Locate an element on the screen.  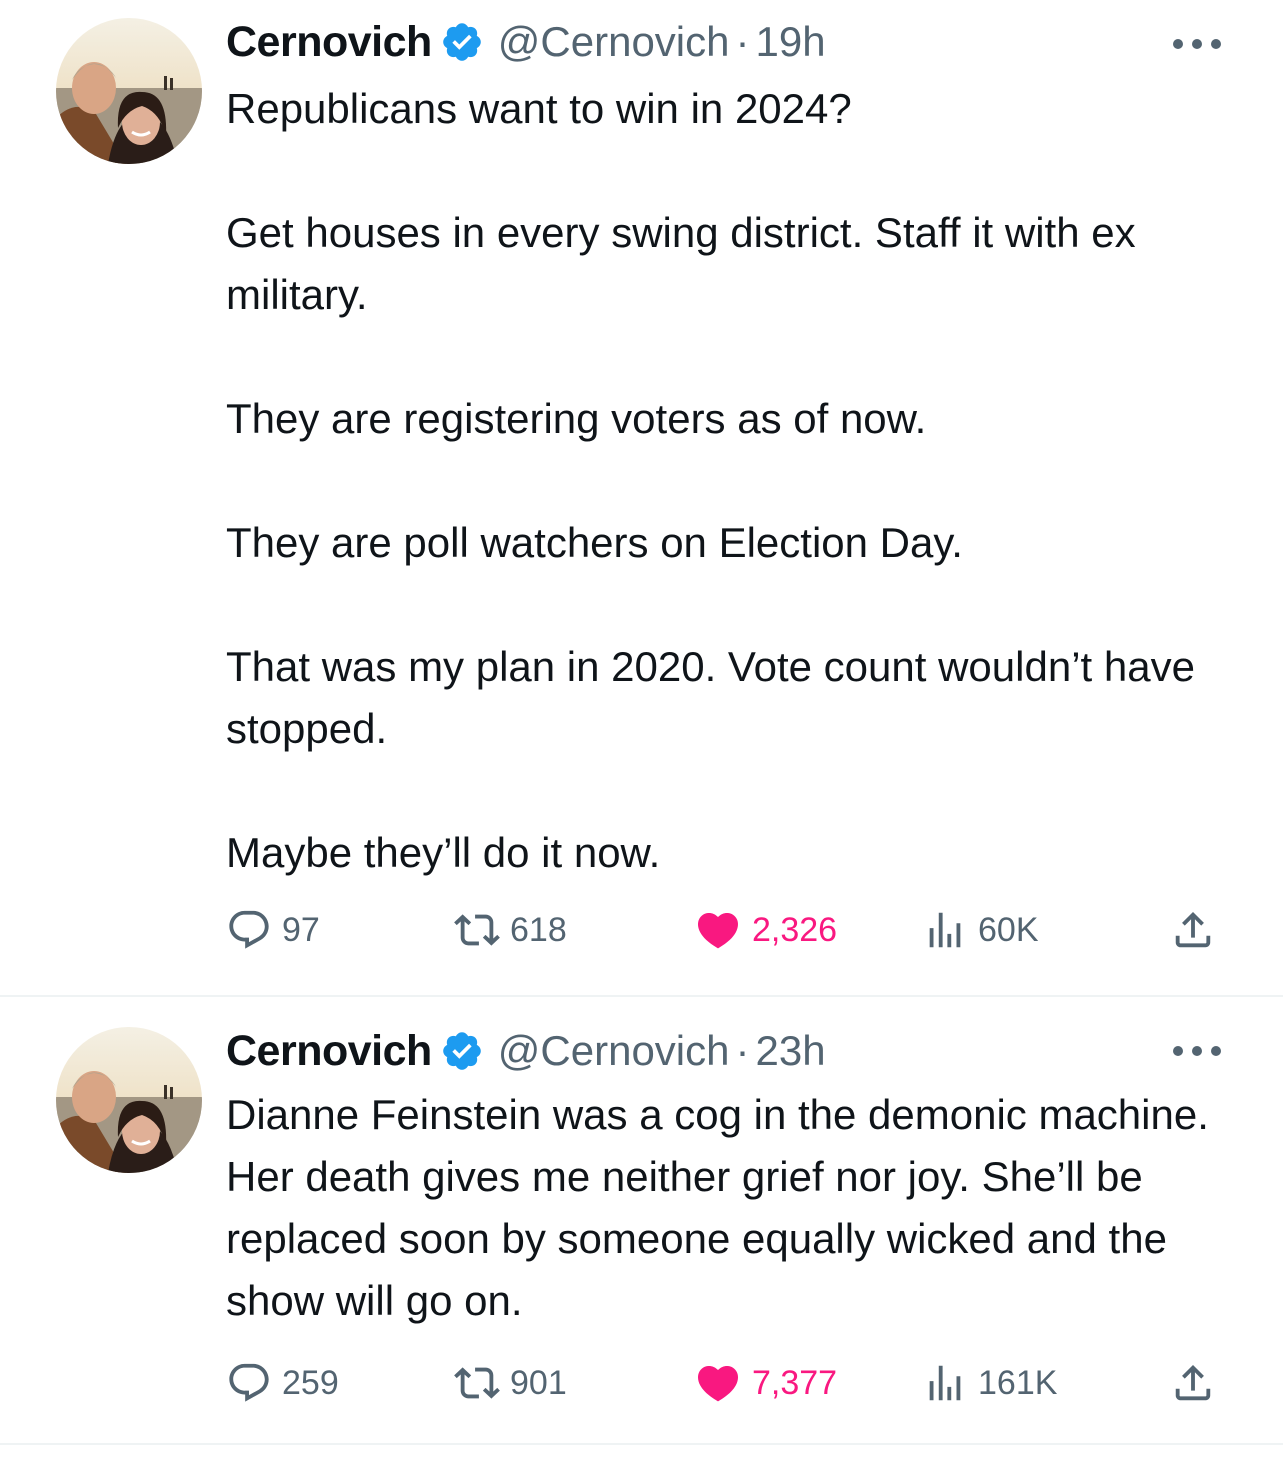
action-bar: 259 901 7,377 161K is located at coordinates (726, 1383).